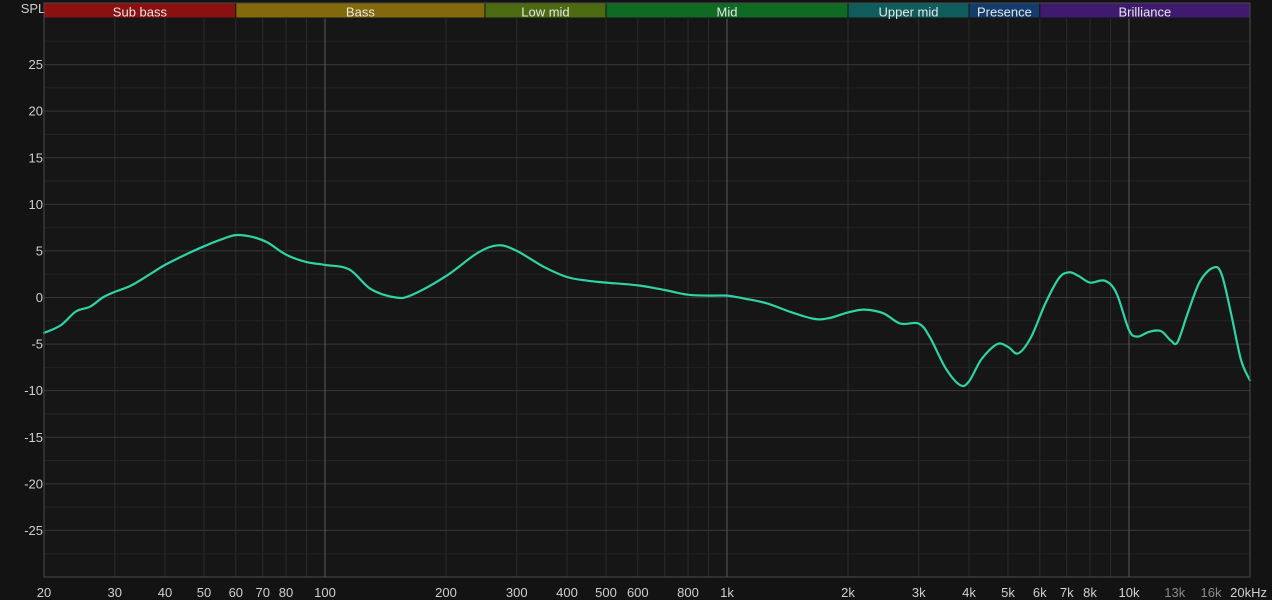  Describe the element at coordinates (1004, 12) in the screenshot. I see `band-label: Presence` at that location.